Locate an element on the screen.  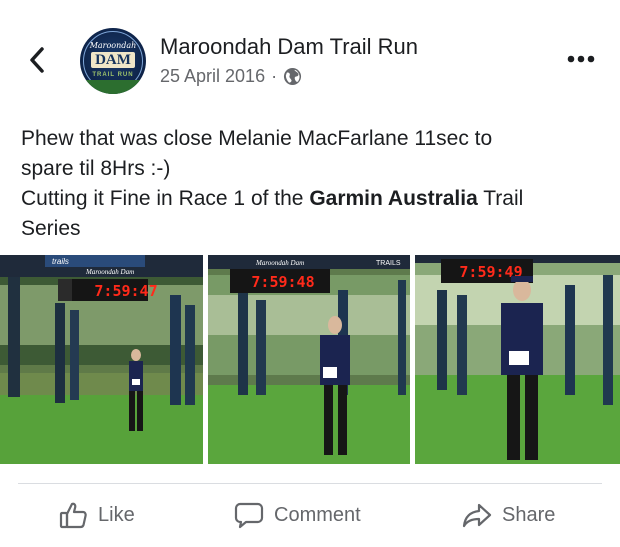
photo-2: 7:59:48 TRAILS Maroondah Dam is located at coordinates (309, 359).